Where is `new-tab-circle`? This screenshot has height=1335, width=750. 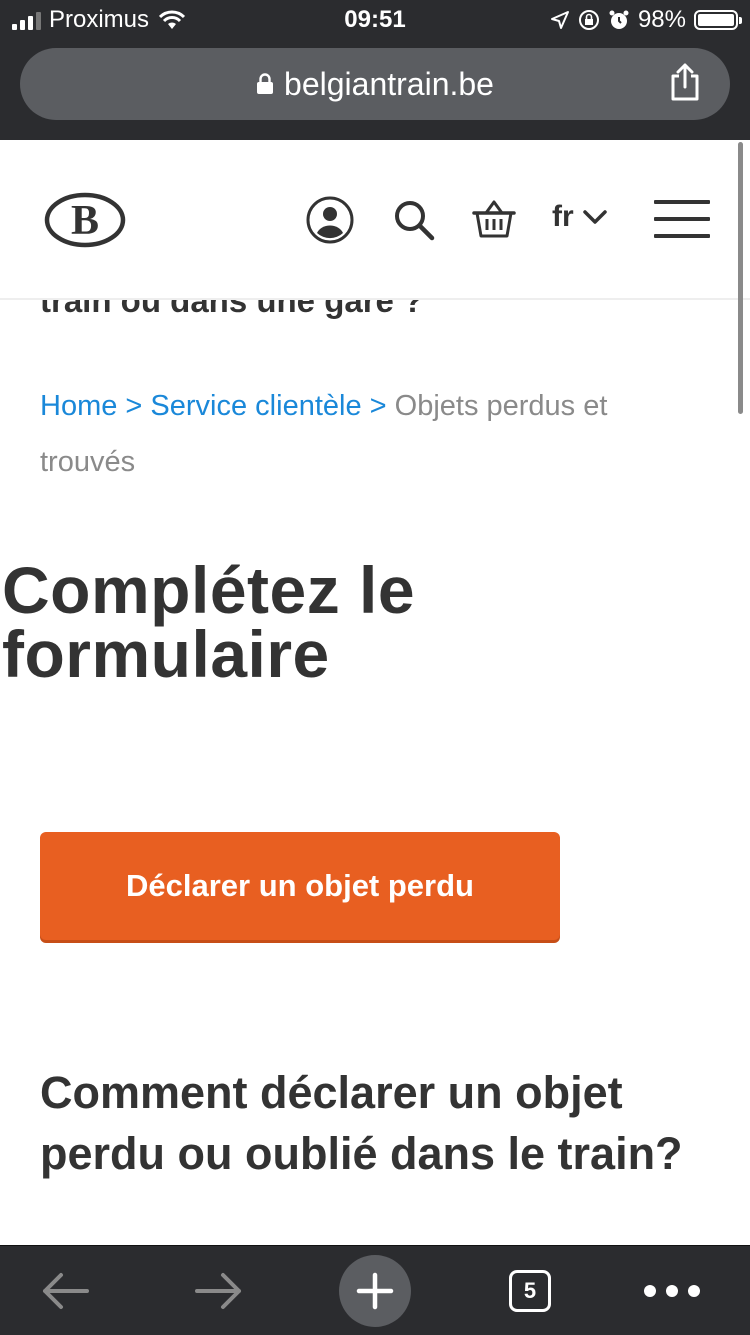
new-tab-circle is located at coordinates (375, 1290).